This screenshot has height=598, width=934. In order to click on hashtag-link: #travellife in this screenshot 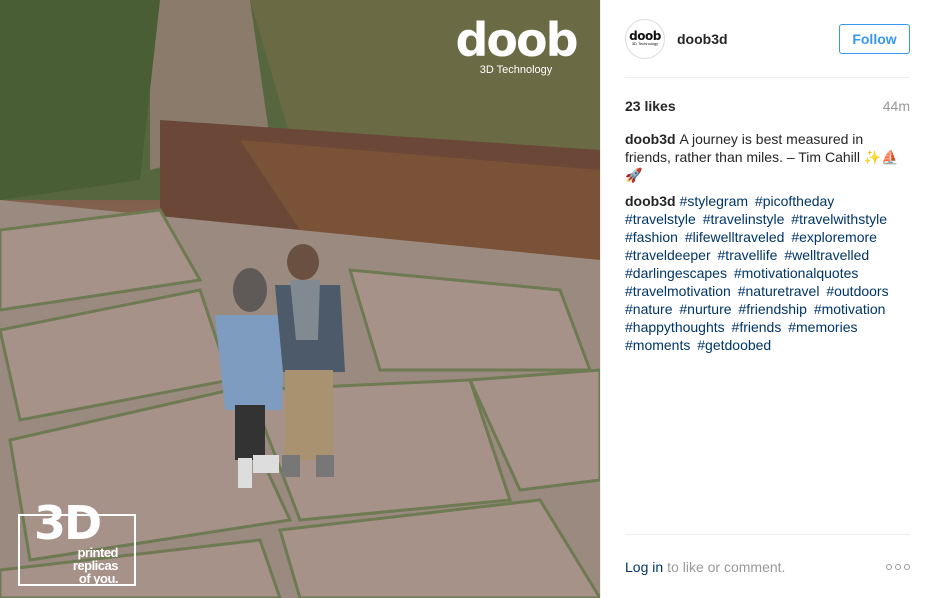, I will do `click(748, 255)`.